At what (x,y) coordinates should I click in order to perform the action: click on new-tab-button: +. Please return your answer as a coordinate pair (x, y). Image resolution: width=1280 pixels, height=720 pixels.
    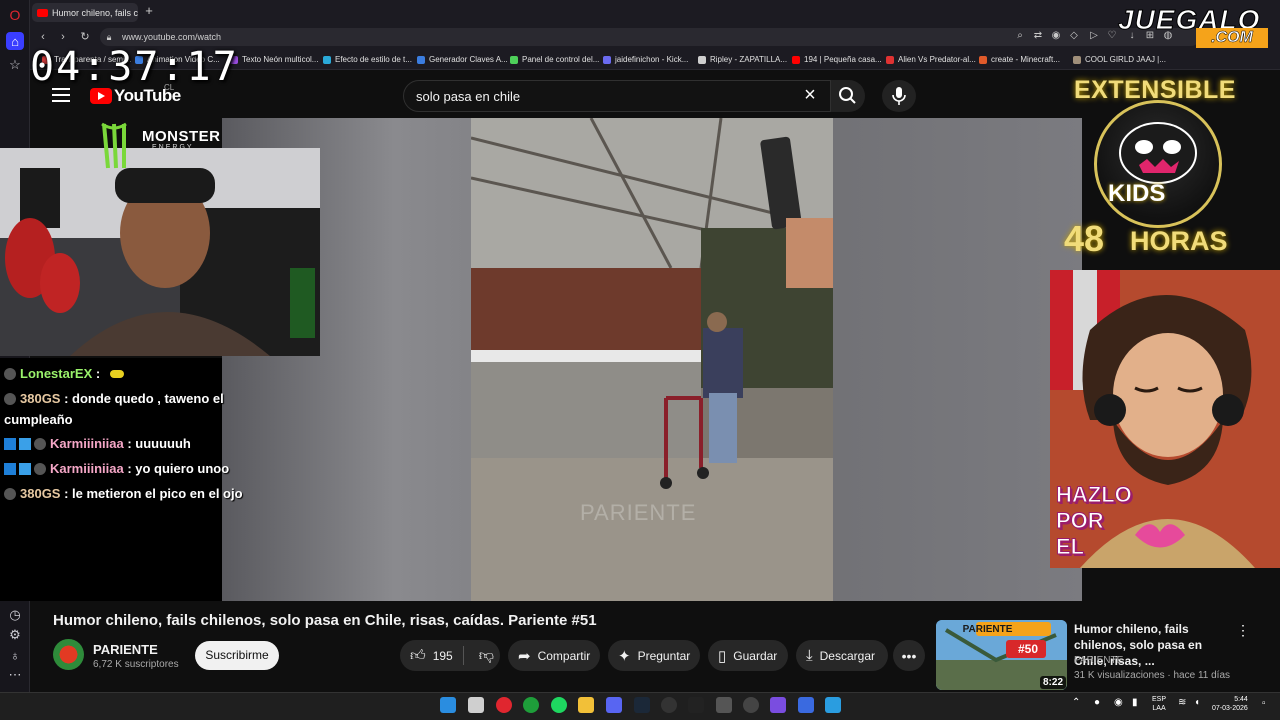
    Looking at the image, I should click on (149, 10).